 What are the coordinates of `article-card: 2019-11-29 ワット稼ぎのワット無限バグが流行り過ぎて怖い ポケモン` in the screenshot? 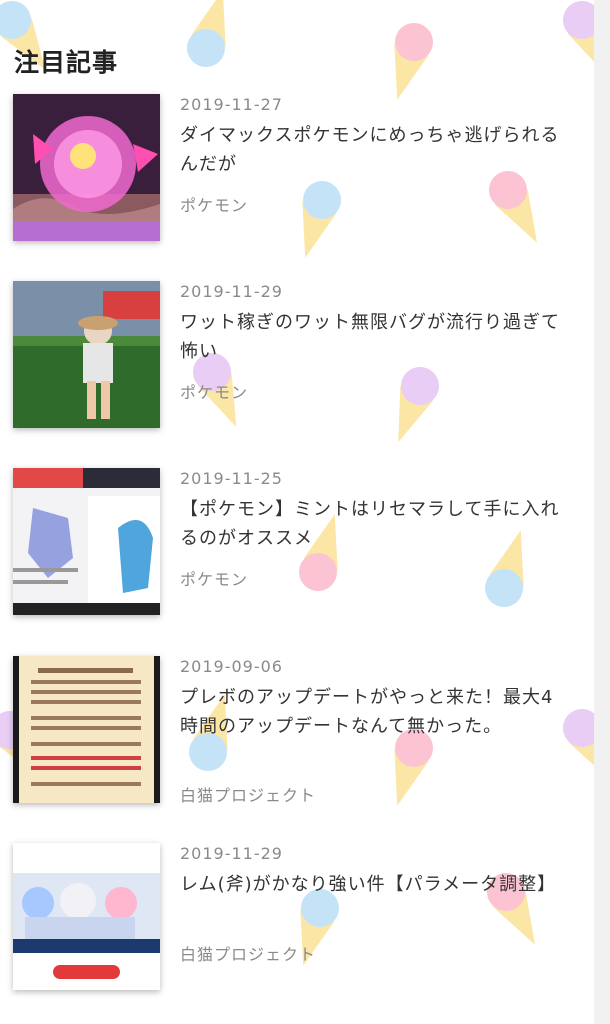 It's located at (298, 356).